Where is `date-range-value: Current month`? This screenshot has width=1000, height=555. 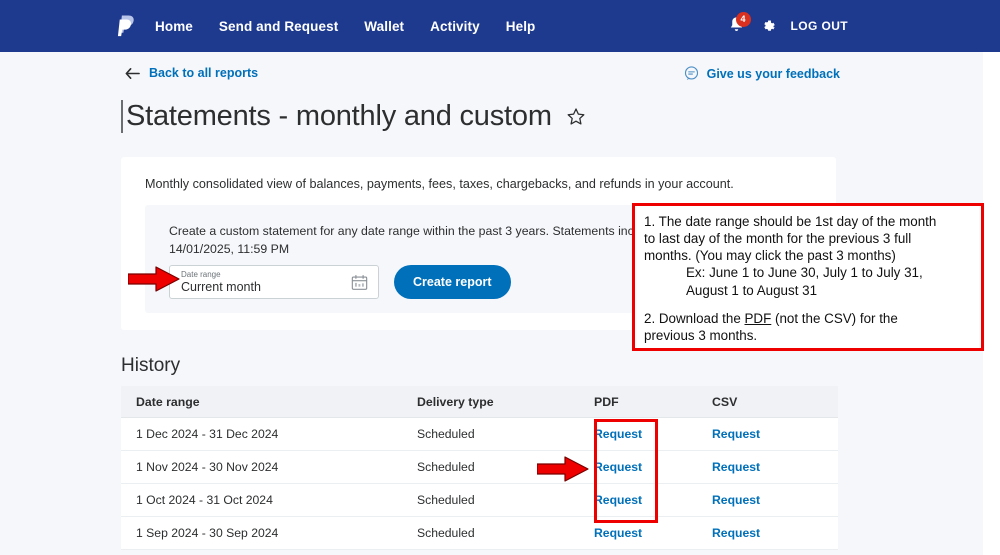
date-range-value: Current month is located at coordinates (221, 287).